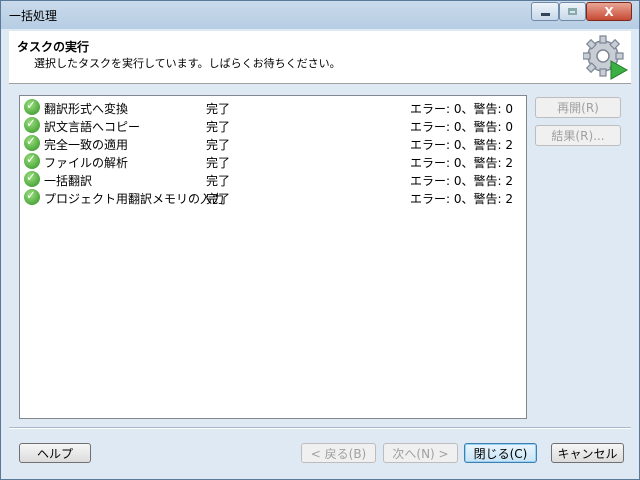 The height and width of the screenshot is (480, 640). I want to click on resume-button: 再開(R), so click(578, 107).